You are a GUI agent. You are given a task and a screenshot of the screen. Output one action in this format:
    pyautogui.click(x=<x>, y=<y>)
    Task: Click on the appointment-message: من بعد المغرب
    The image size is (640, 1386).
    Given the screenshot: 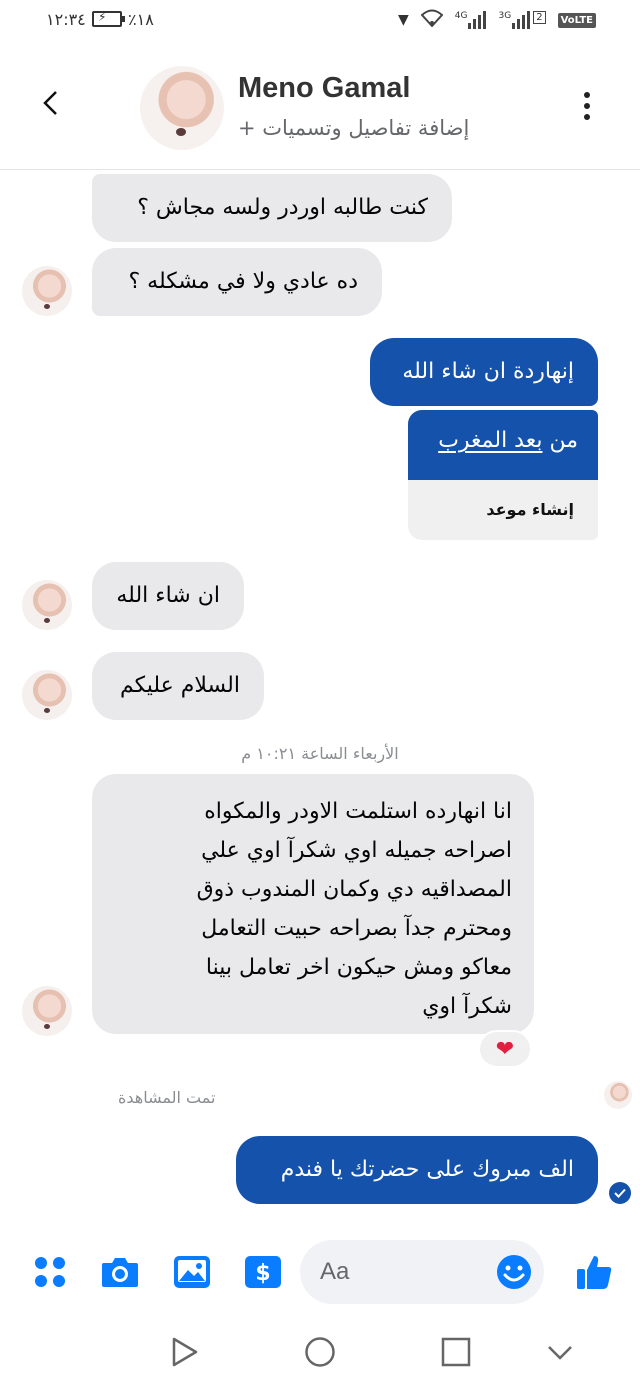 What is the action you would take?
    pyautogui.click(x=503, y=445)
    